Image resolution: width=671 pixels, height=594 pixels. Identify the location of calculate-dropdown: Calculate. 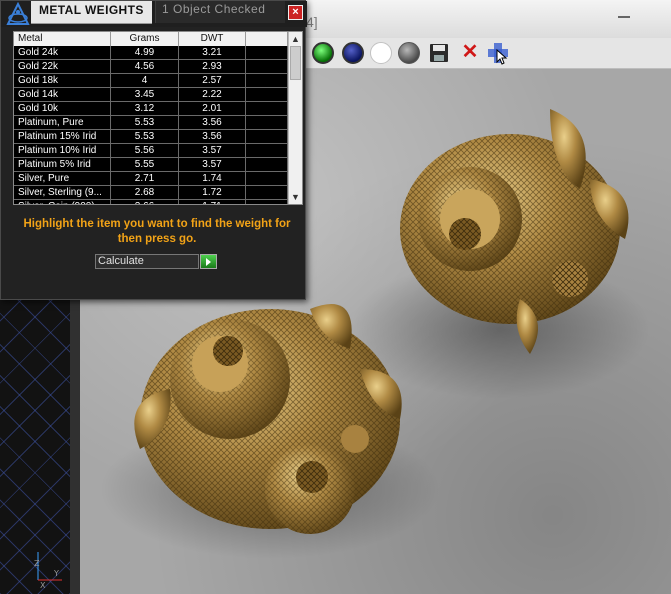
(147, 261).